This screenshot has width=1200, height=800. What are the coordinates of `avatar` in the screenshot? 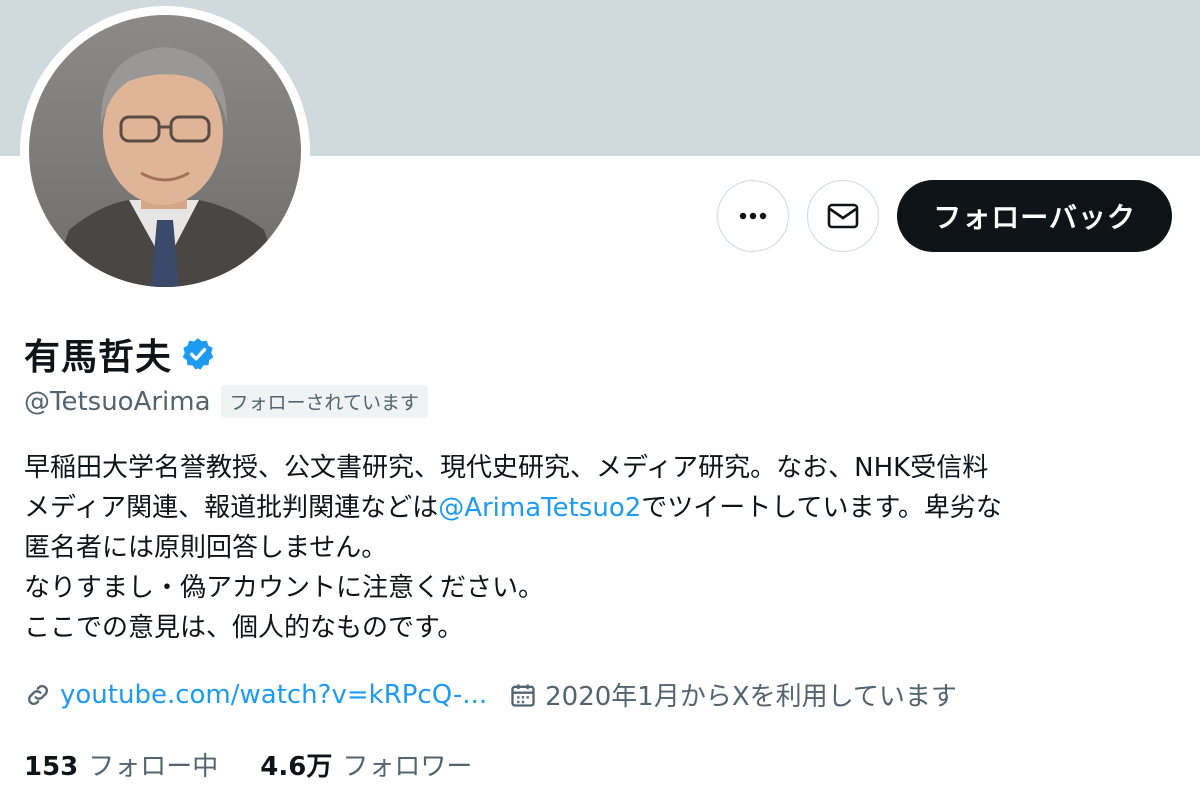 It's located at (165, 151).